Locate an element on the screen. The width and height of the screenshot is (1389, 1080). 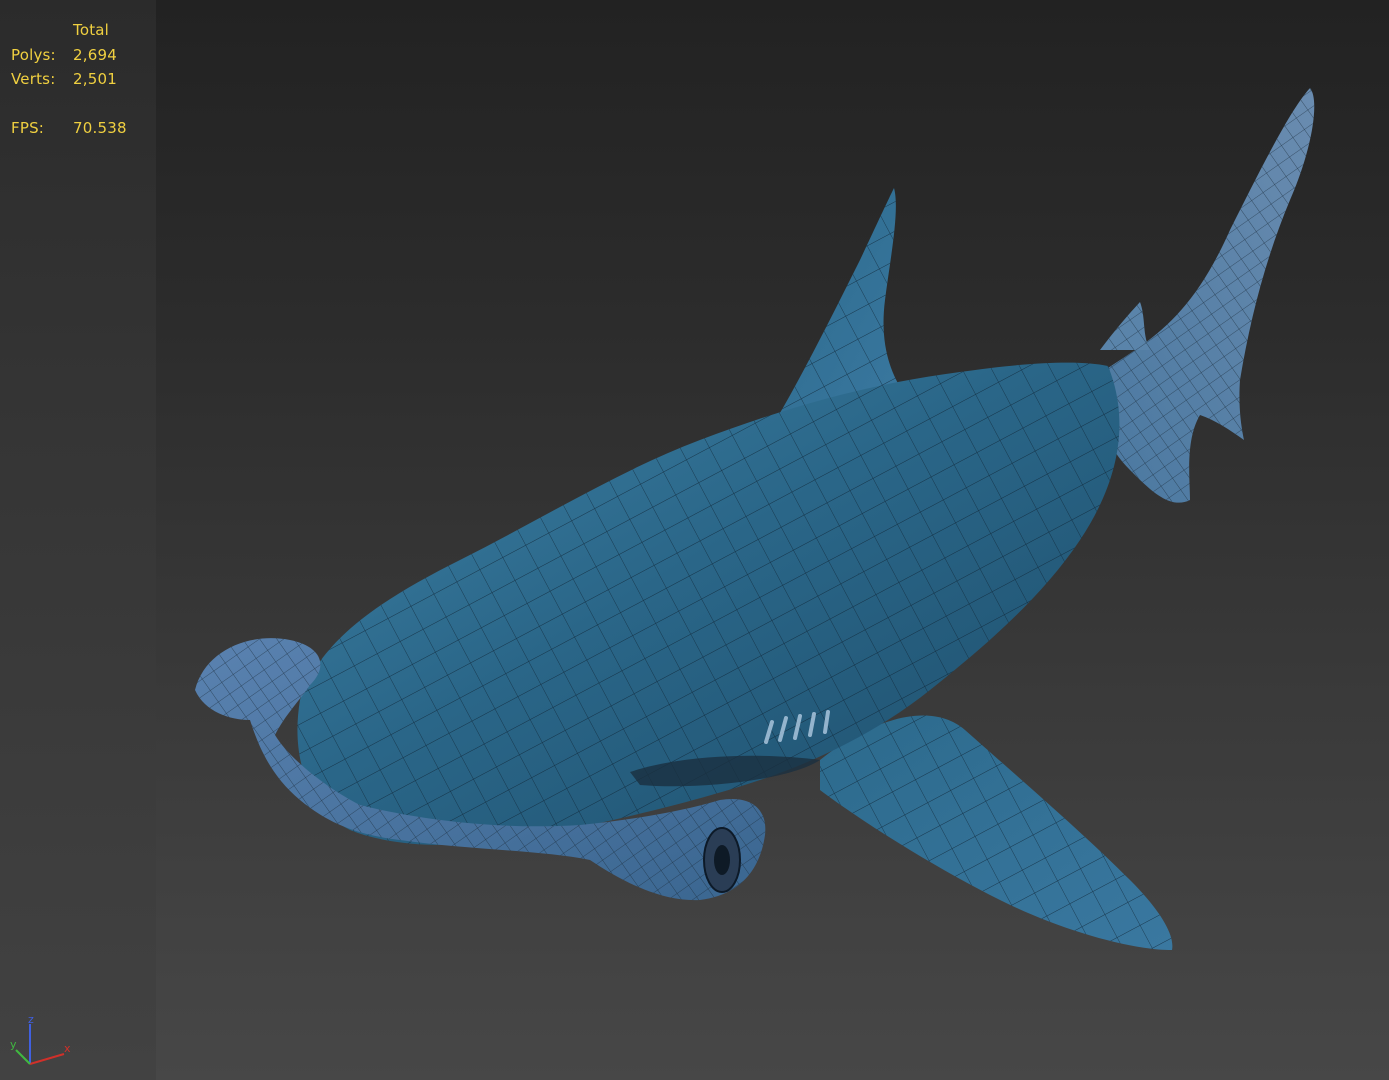
y-axis-label: y is located at coordinates (13, 1044).